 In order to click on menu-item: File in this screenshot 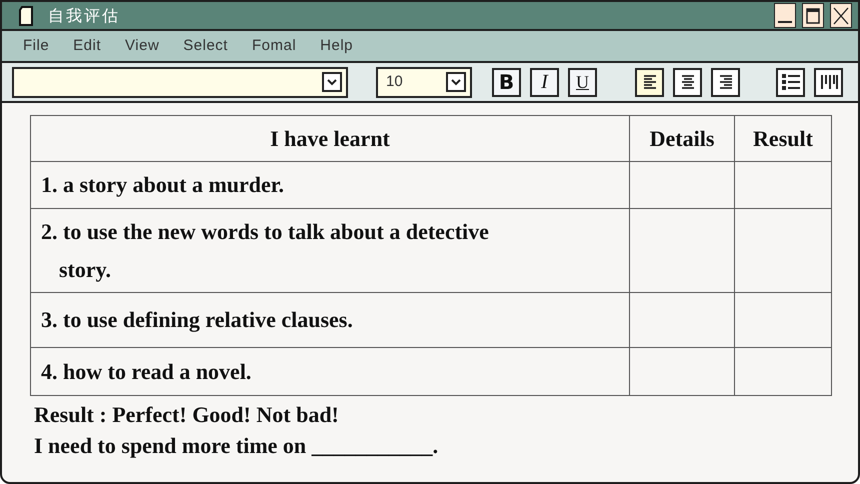, I will do `click(36, 46)`.